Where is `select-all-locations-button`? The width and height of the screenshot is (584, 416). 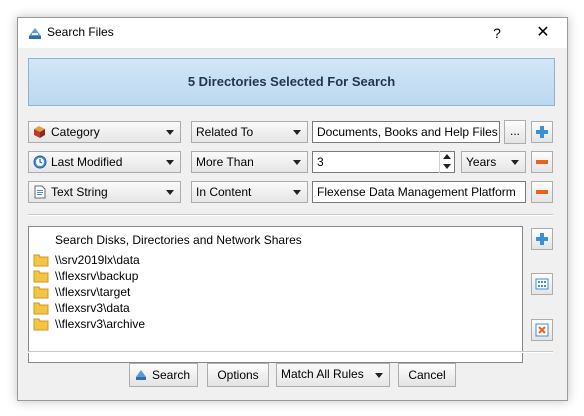 select-all-locations-button is located at coordinates (542, 284).